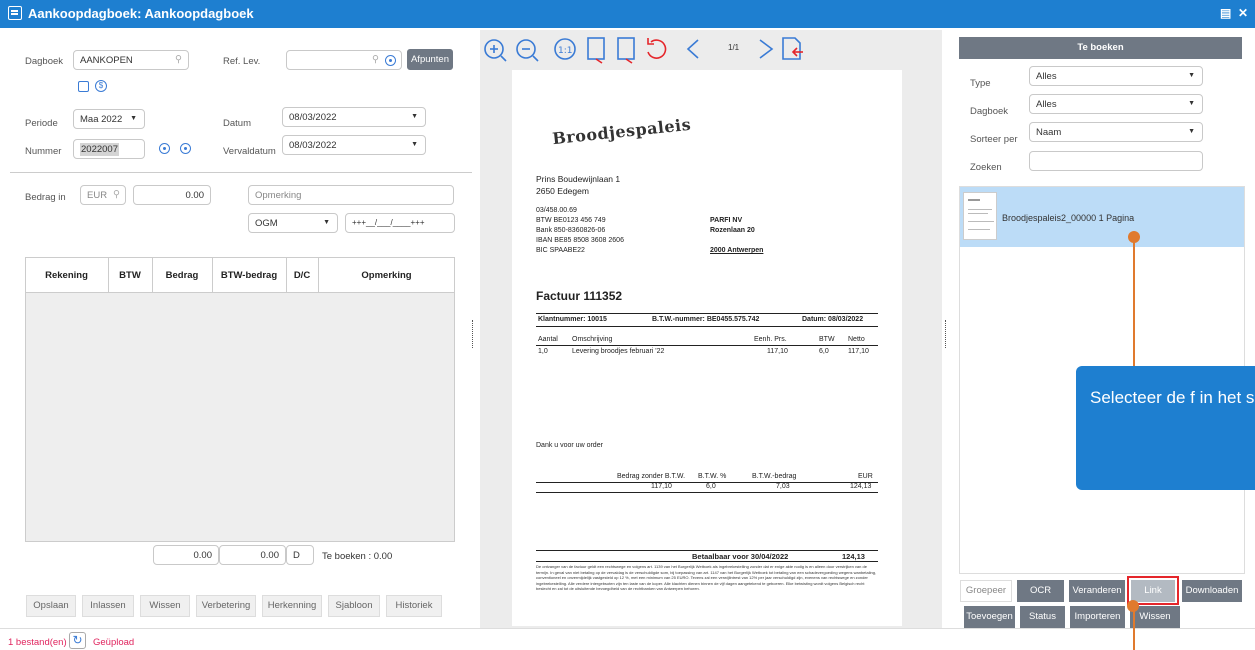 This screenshot has width=1255, height=650. Describe the element at coordinates (1116, 161) in the screenshot. I see `zoeken-input` at that location.